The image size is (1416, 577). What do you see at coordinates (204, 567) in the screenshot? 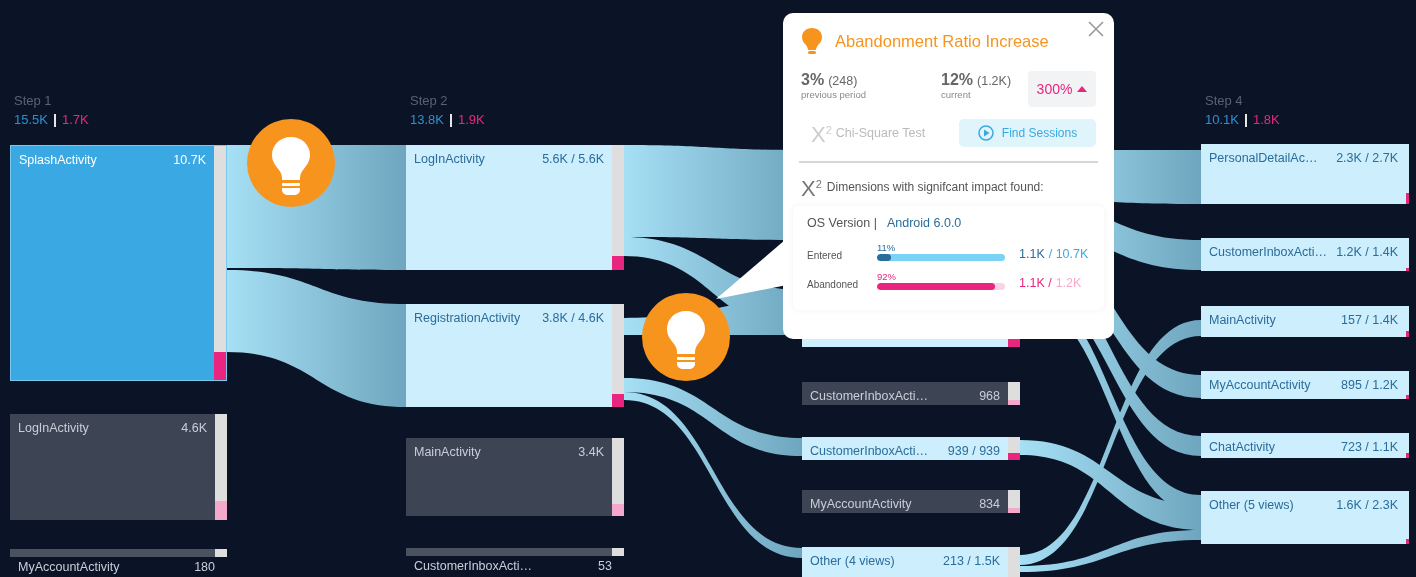
I see `node-count: 180` at bounding box center [204, 567].